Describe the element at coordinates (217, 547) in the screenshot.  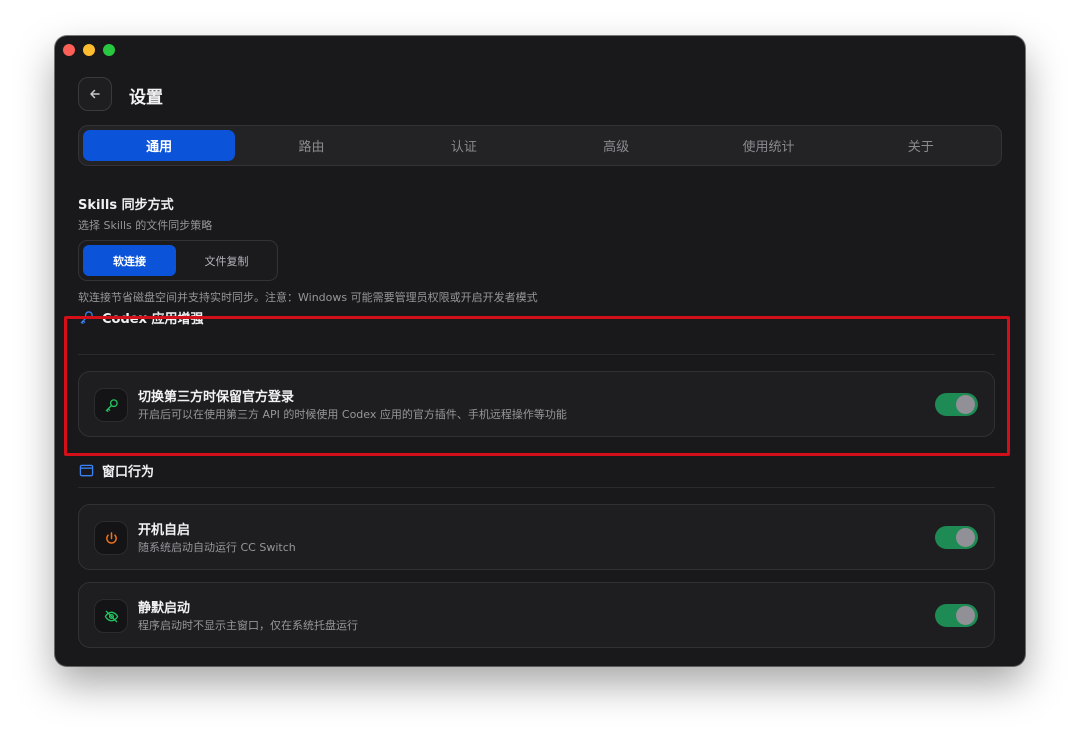
I see `autostart-description: 随系统启动自动运行 CC Switch` at that location.